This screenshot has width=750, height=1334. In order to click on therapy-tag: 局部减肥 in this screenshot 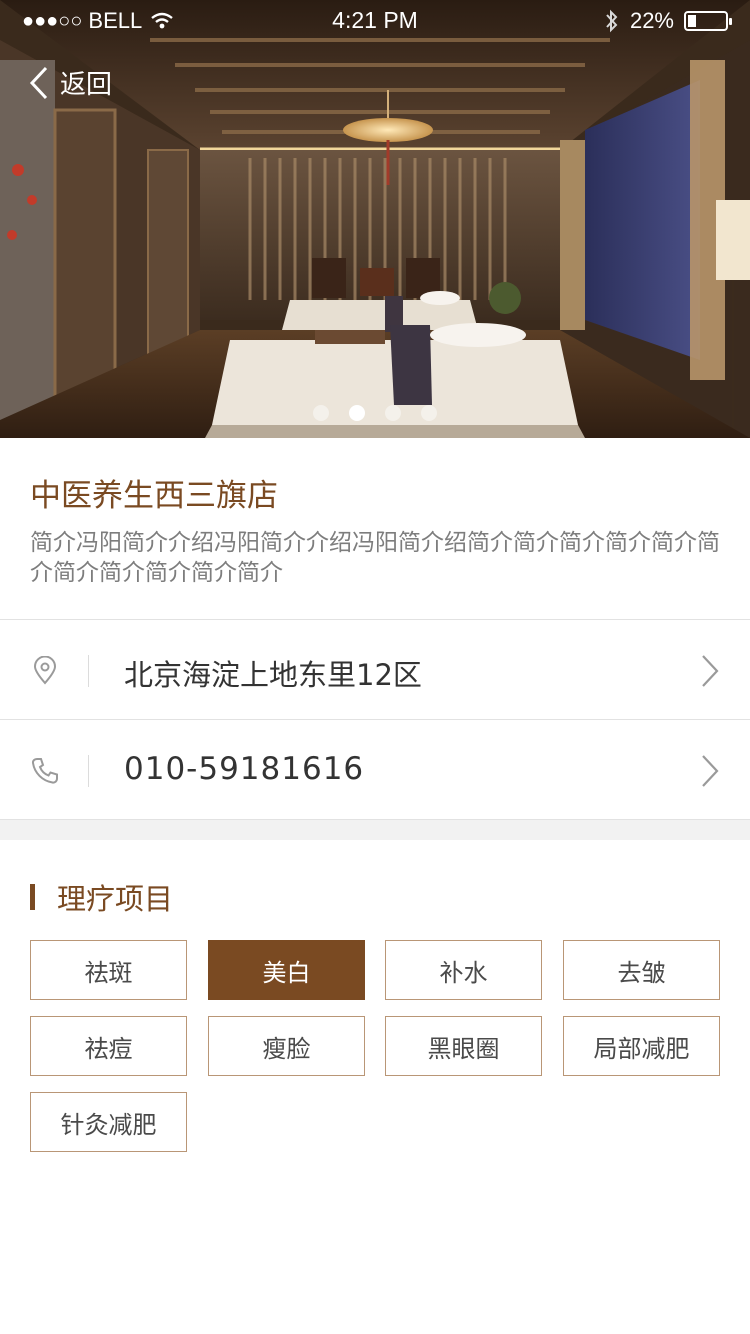, I will do `click(641, 1046)`.